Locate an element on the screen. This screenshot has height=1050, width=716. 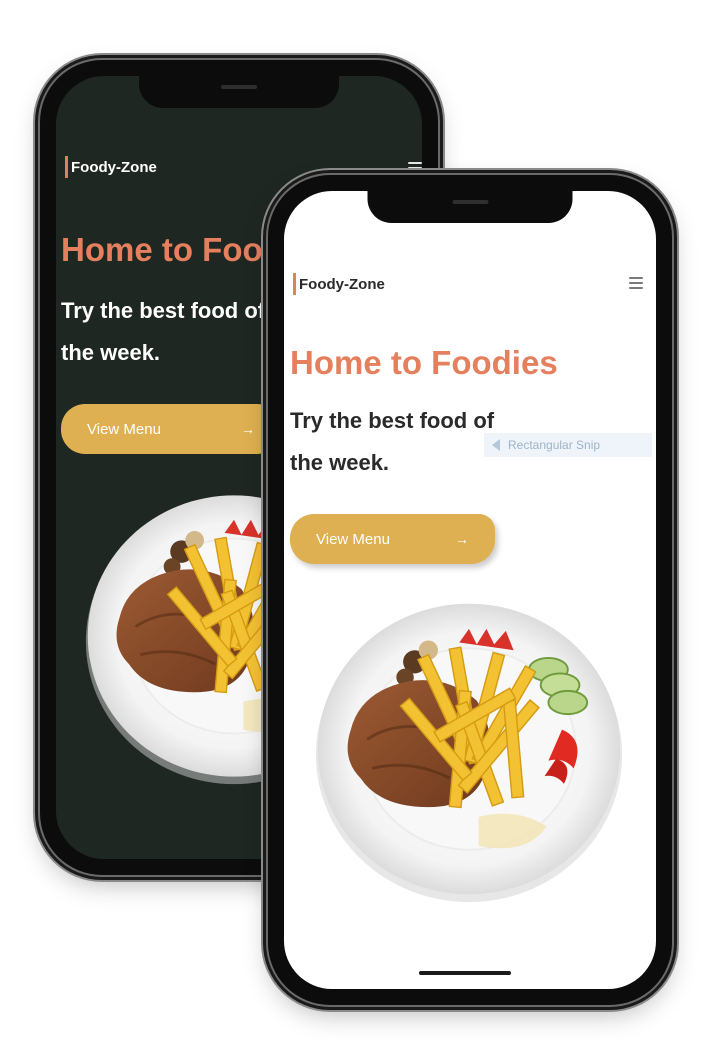
snip-label: Rectangular Snip is located at coordinates (554, 445).